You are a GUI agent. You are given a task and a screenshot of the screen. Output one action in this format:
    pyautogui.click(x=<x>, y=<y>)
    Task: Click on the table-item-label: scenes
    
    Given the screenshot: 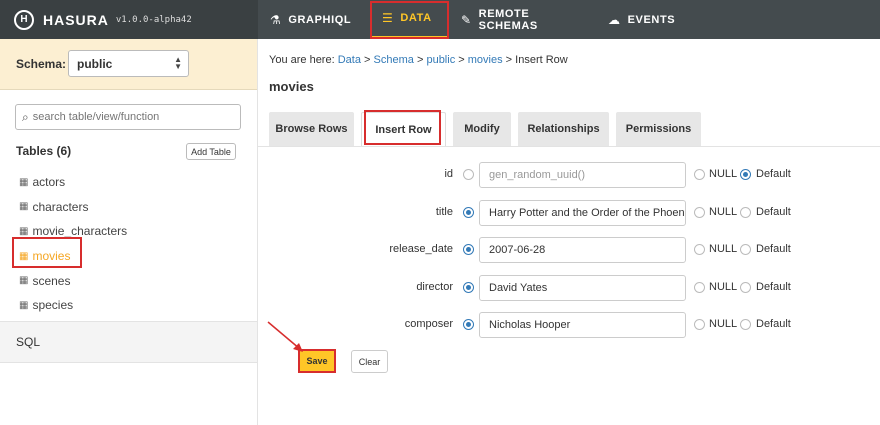 What is the action you would take?
    pyautogui.click(x=51, y=280)
    